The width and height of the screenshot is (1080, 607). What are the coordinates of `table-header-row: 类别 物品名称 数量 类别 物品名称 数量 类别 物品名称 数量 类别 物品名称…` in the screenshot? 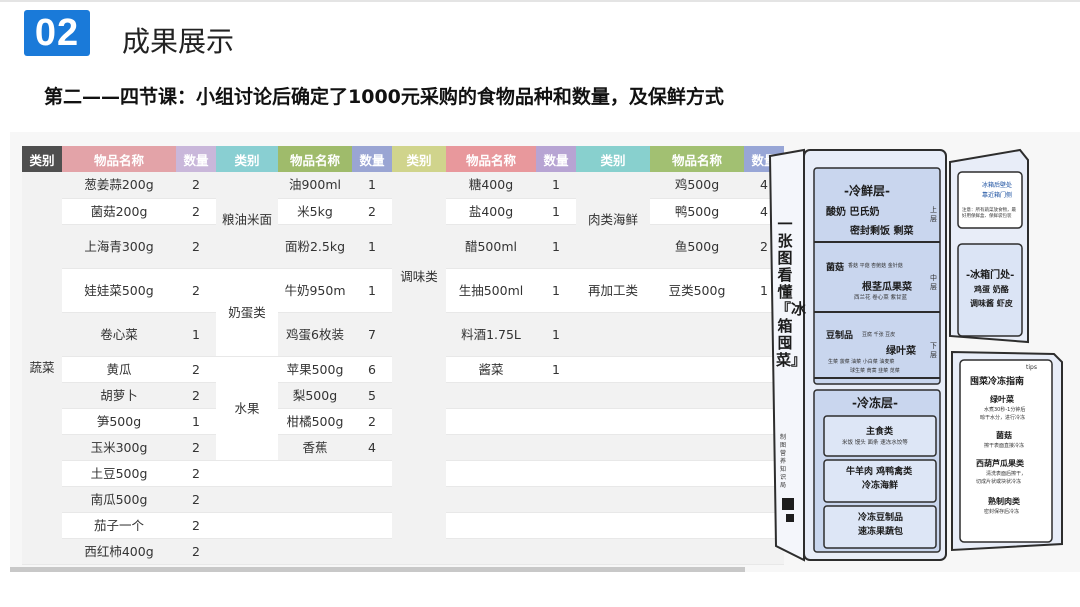 It's located at (403, 159).